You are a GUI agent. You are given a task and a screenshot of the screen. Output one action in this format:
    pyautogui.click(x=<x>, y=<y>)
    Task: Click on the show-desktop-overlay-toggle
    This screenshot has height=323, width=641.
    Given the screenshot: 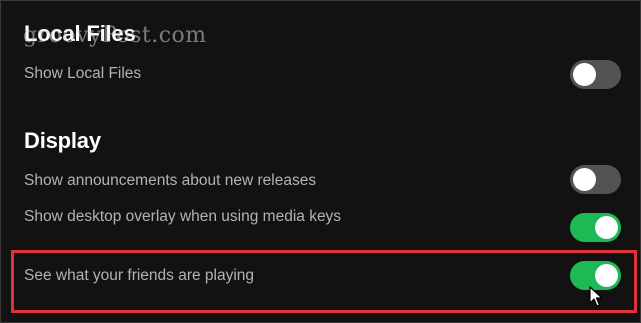 What is the action you would take?
    pyautogui.click(x=595, y=227)
    